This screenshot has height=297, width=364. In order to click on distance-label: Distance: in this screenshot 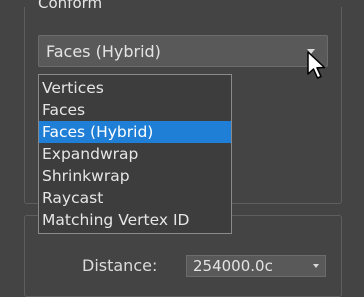, I will do `click(120, 265)`.